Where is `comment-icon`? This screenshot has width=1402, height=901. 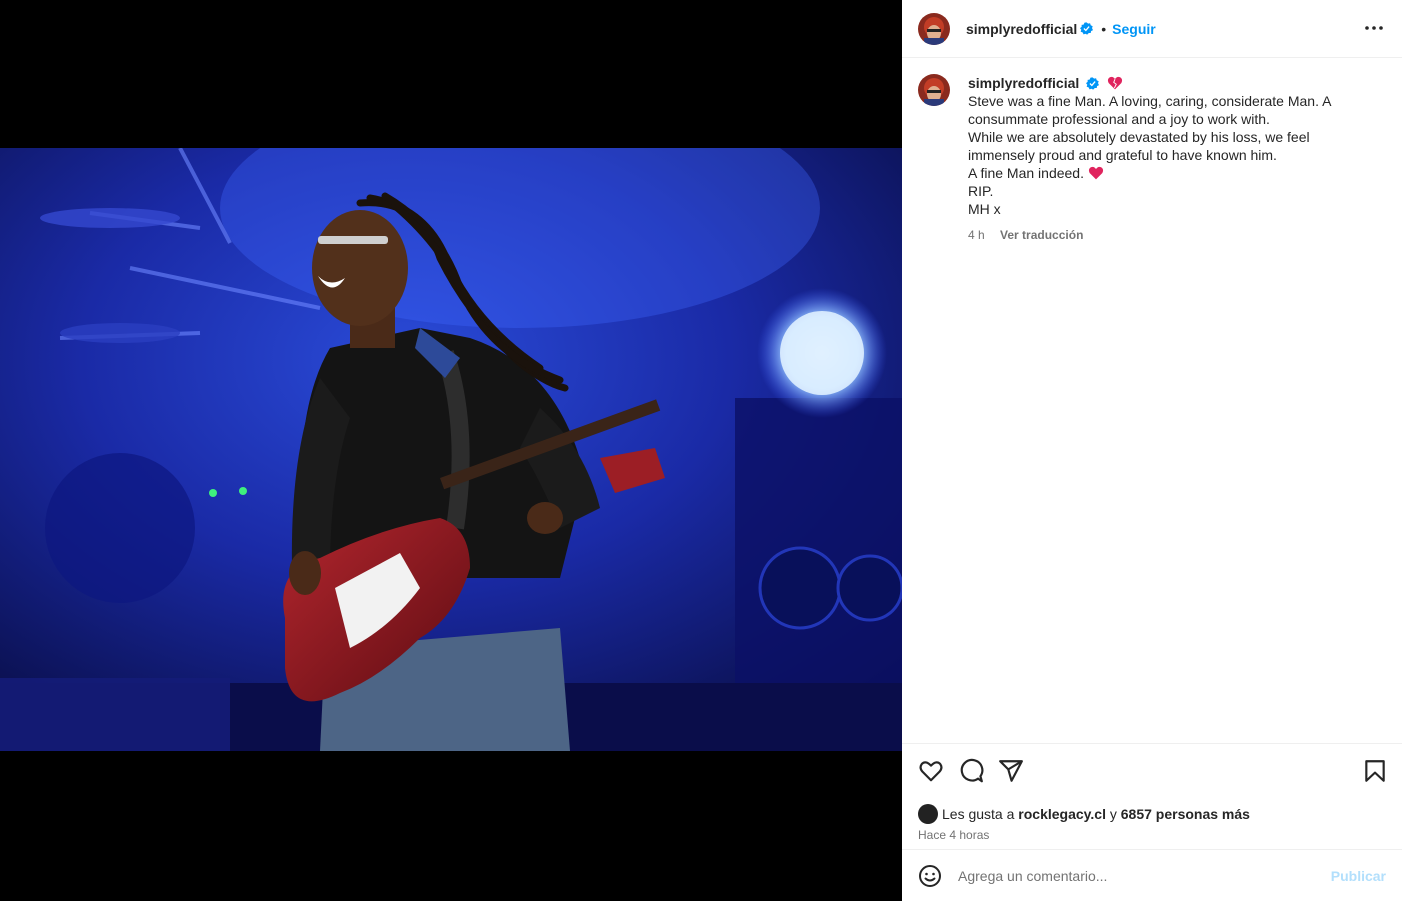 comment-icon is located at coordinates (971, 771).